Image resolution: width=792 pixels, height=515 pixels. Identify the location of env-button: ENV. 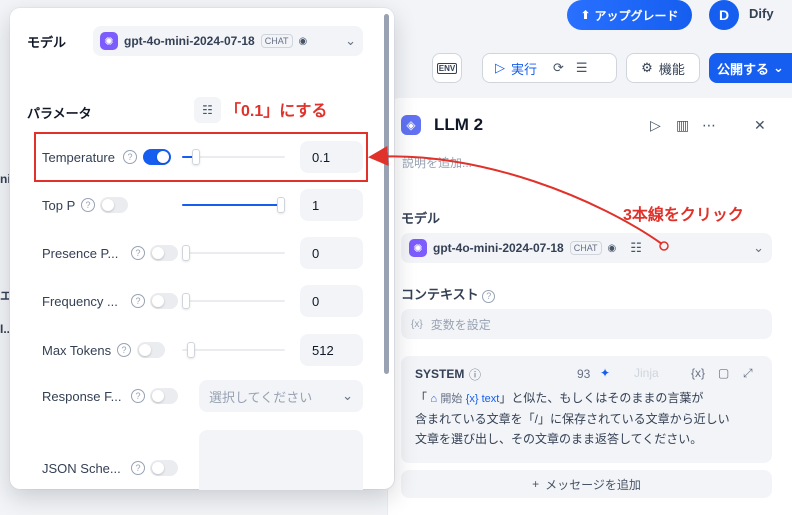
(447, 68).